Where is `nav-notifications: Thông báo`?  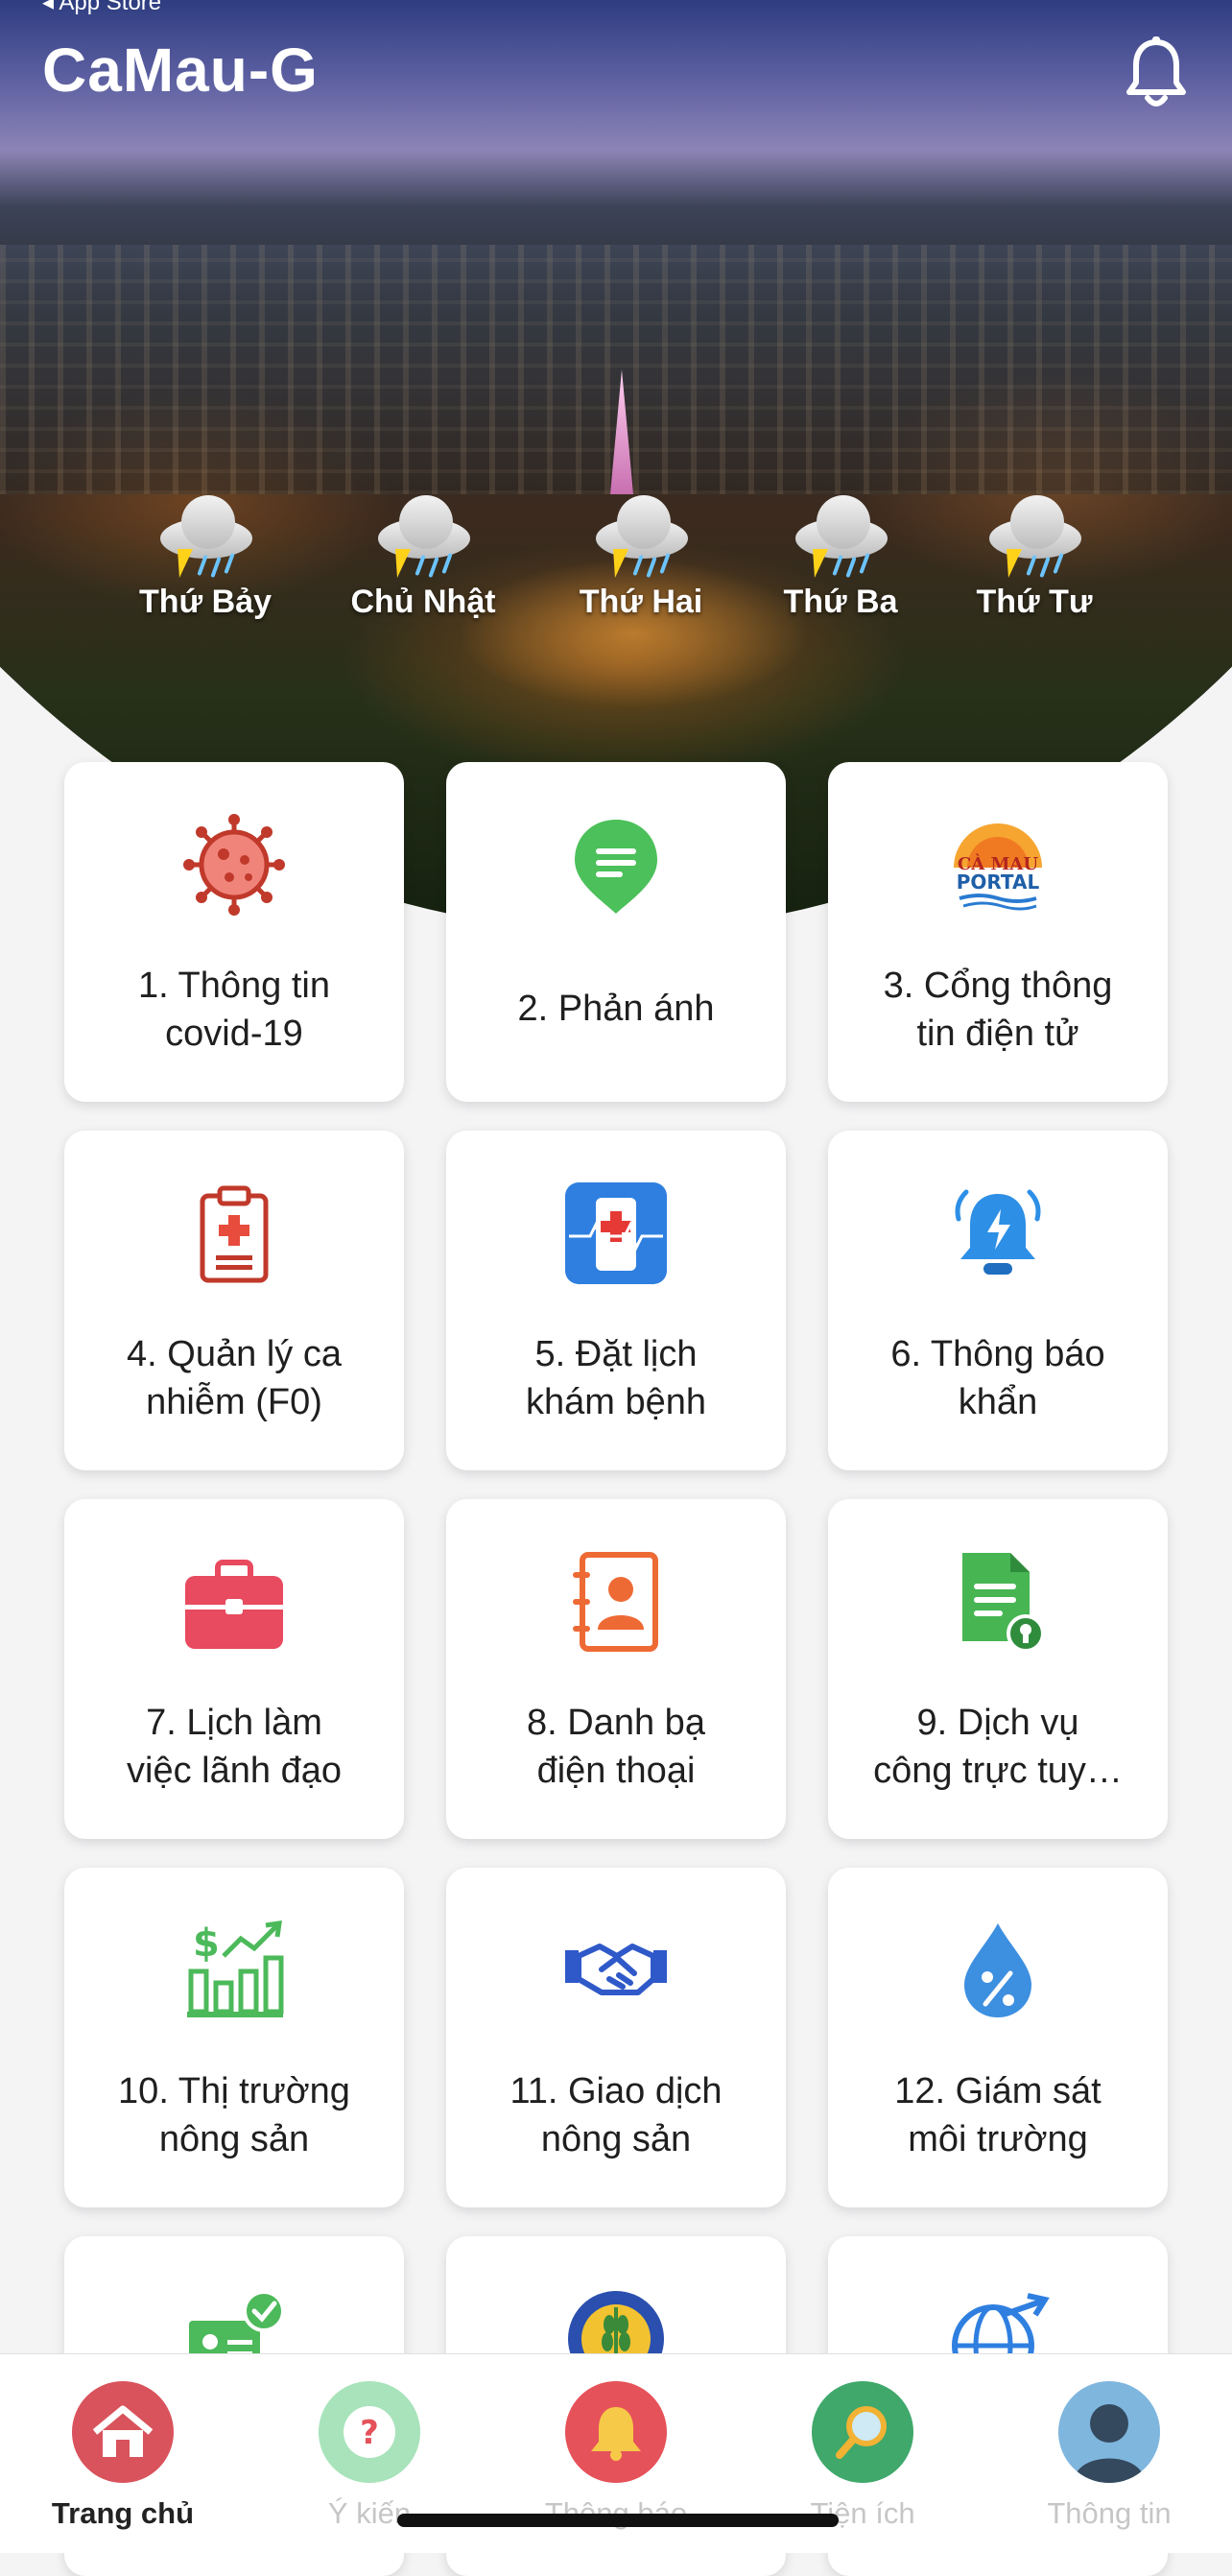
nav-notifications: Thông báo is located at coordinates (616, 2456).